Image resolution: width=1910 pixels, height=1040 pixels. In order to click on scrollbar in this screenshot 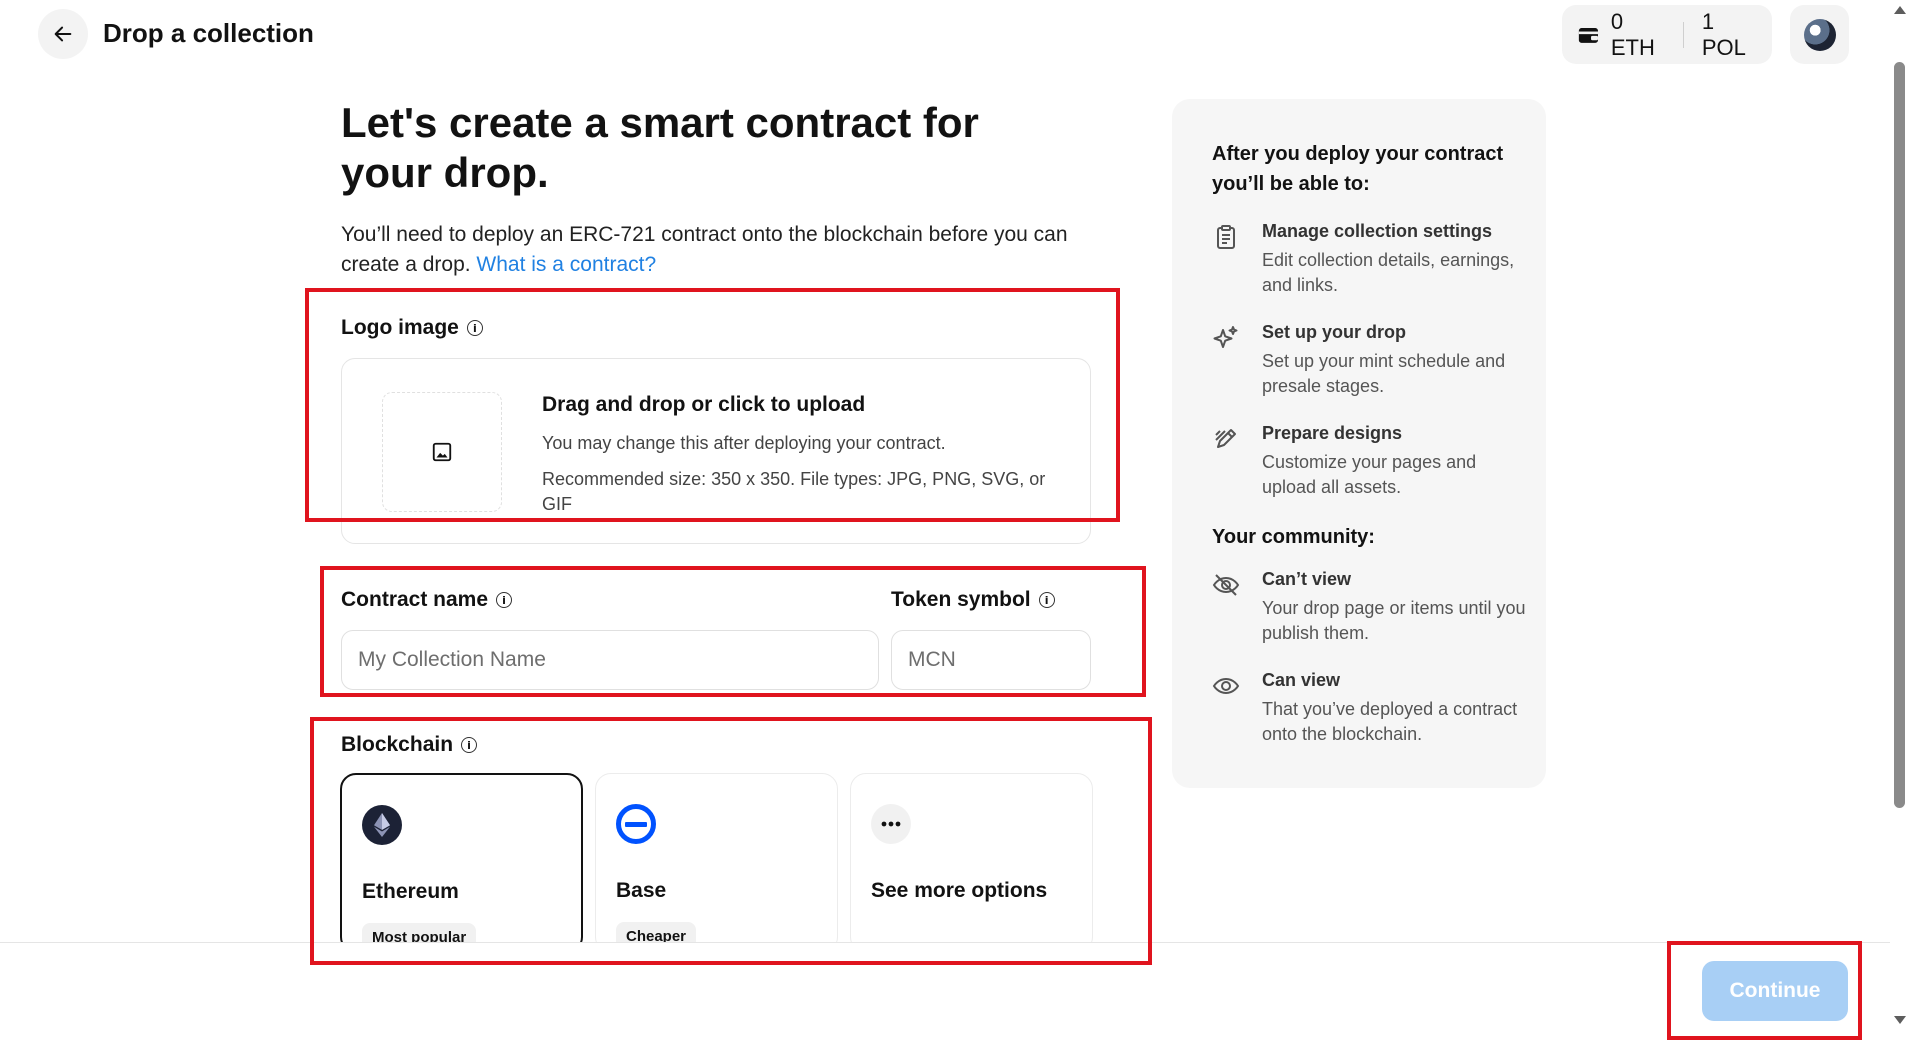, I will do `click(1900, 520)`.